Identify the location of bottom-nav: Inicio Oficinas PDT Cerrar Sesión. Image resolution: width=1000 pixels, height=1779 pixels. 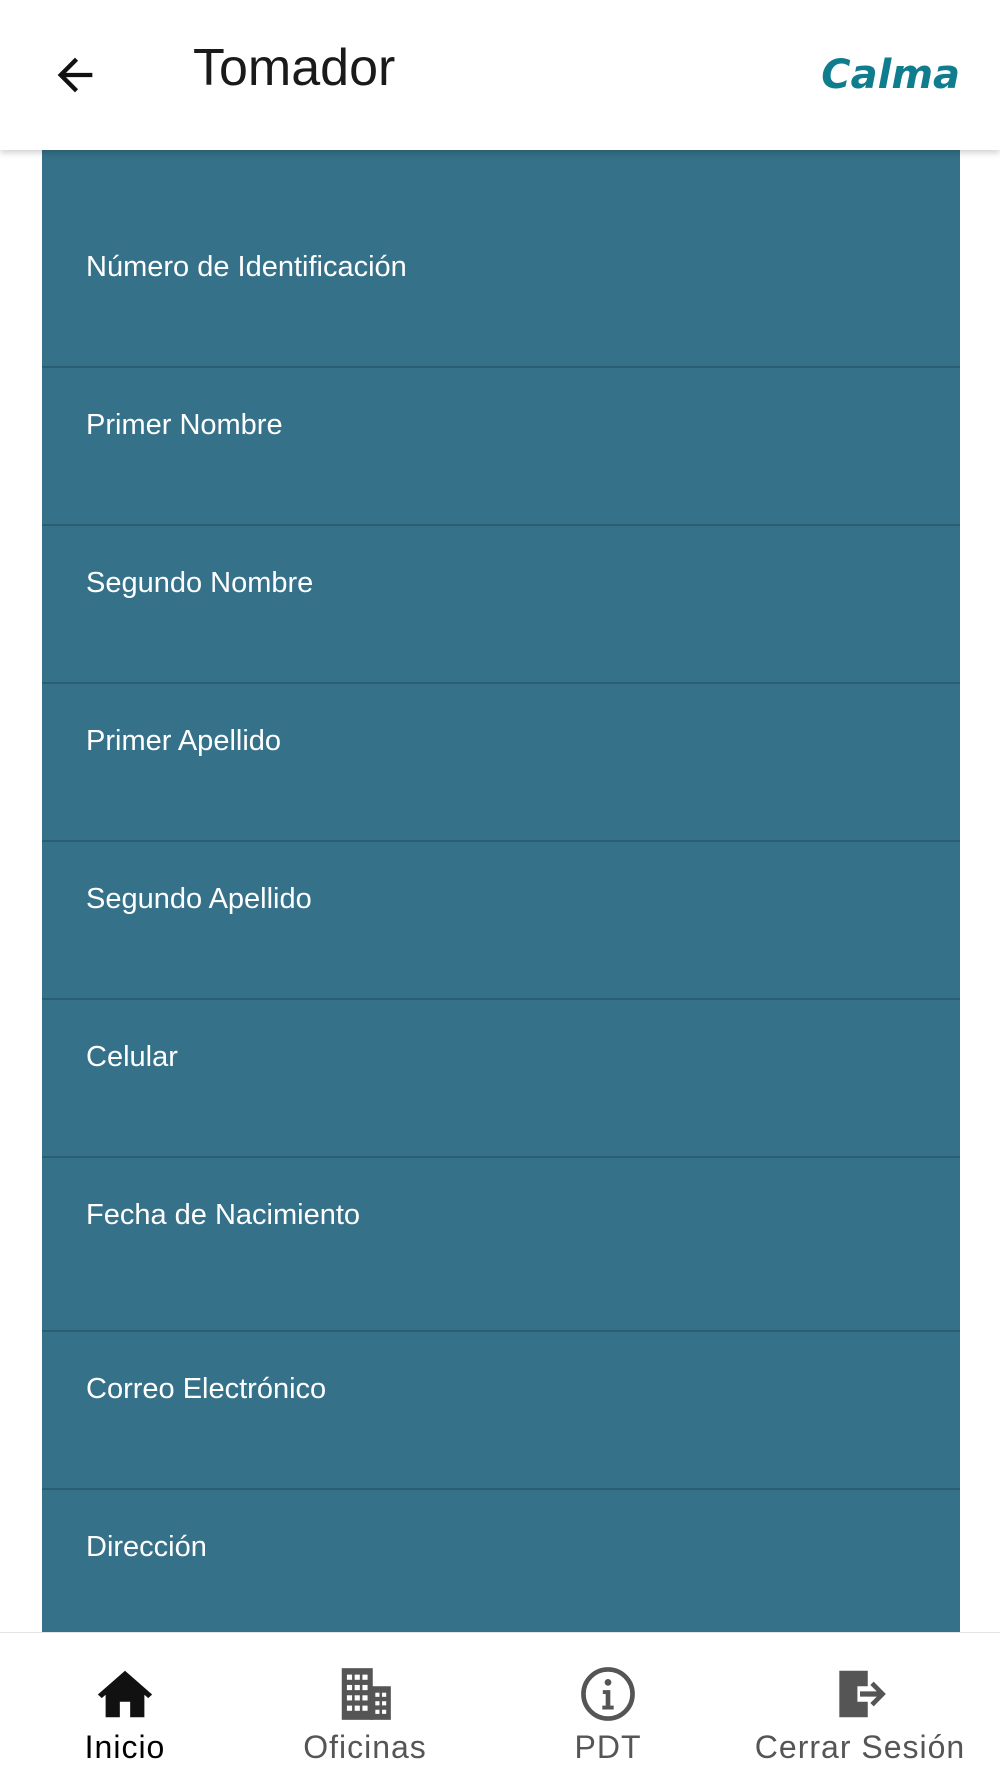
(500, 1705).